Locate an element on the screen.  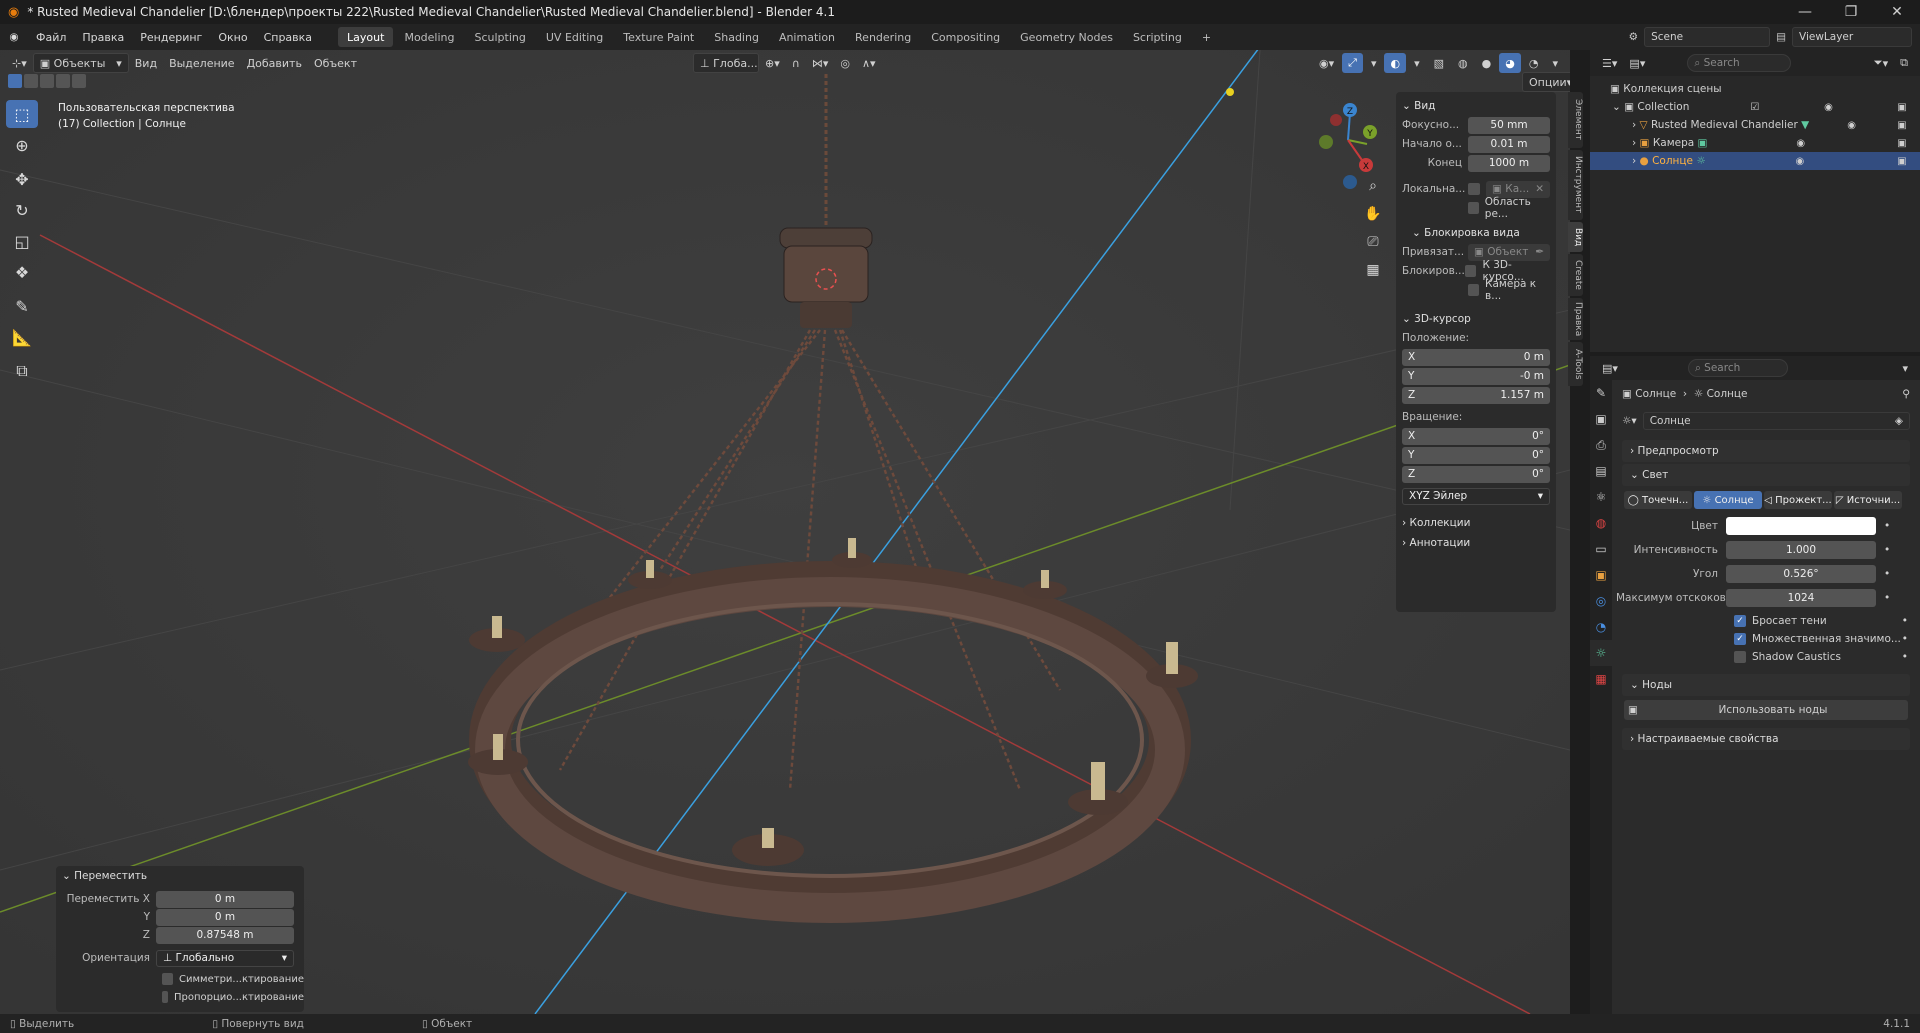
multiple-importance-checkbox: ✓ is located at coordinates (1740, 639).